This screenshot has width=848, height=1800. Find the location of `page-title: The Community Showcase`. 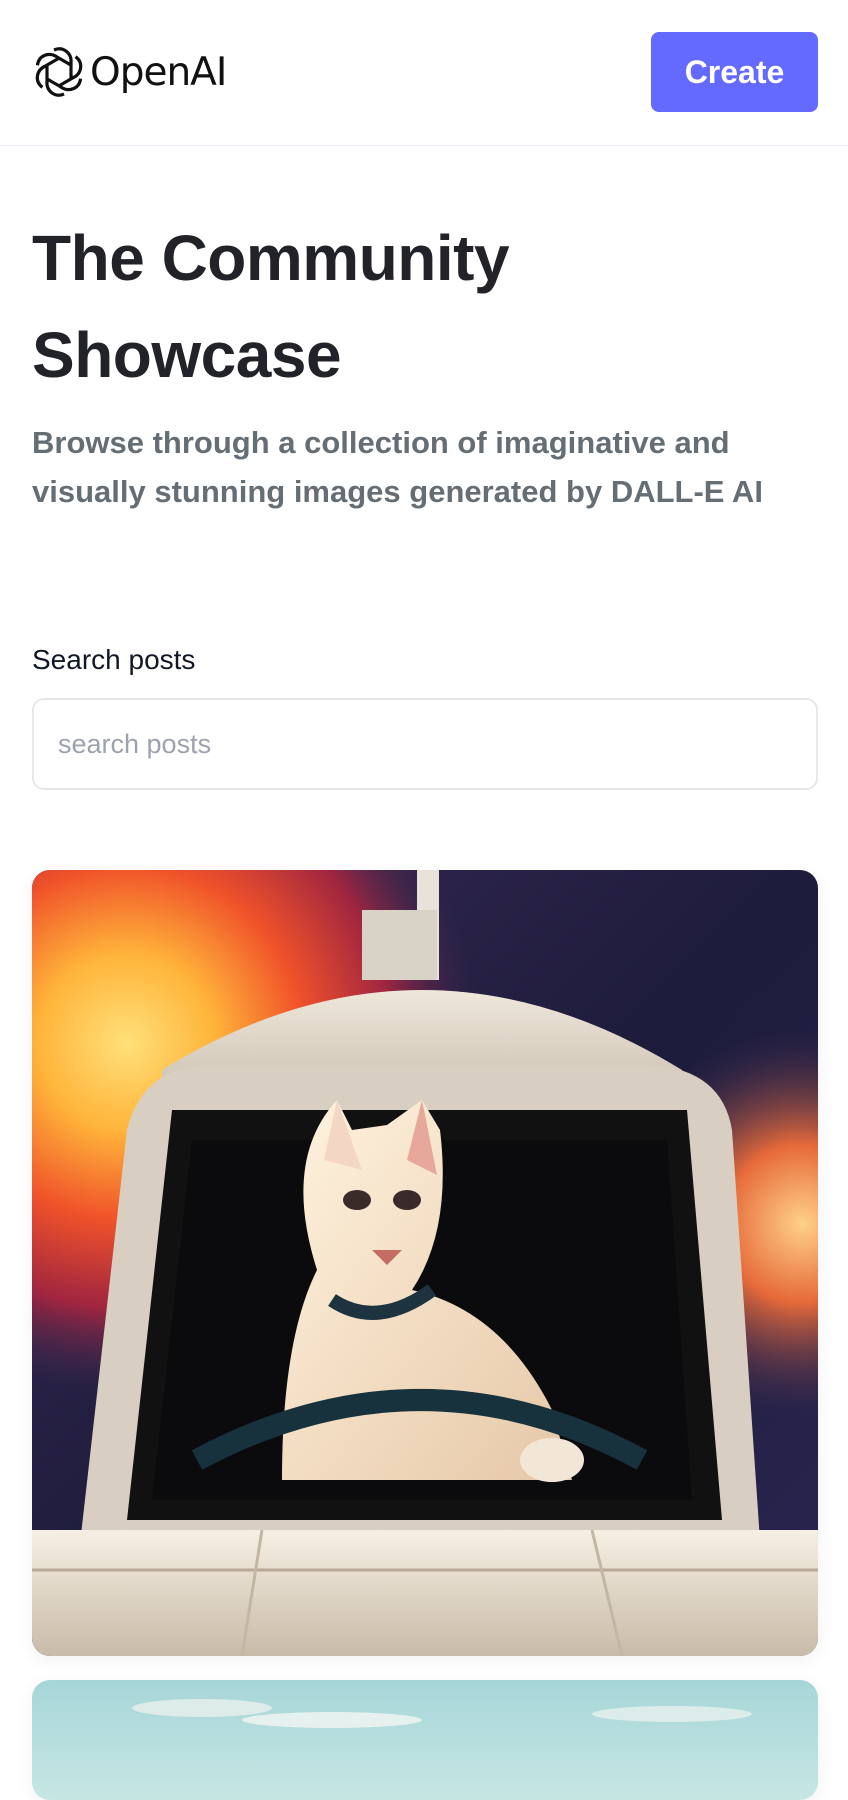

page-title: The Community Showcase is located at coordinates (271, 306).